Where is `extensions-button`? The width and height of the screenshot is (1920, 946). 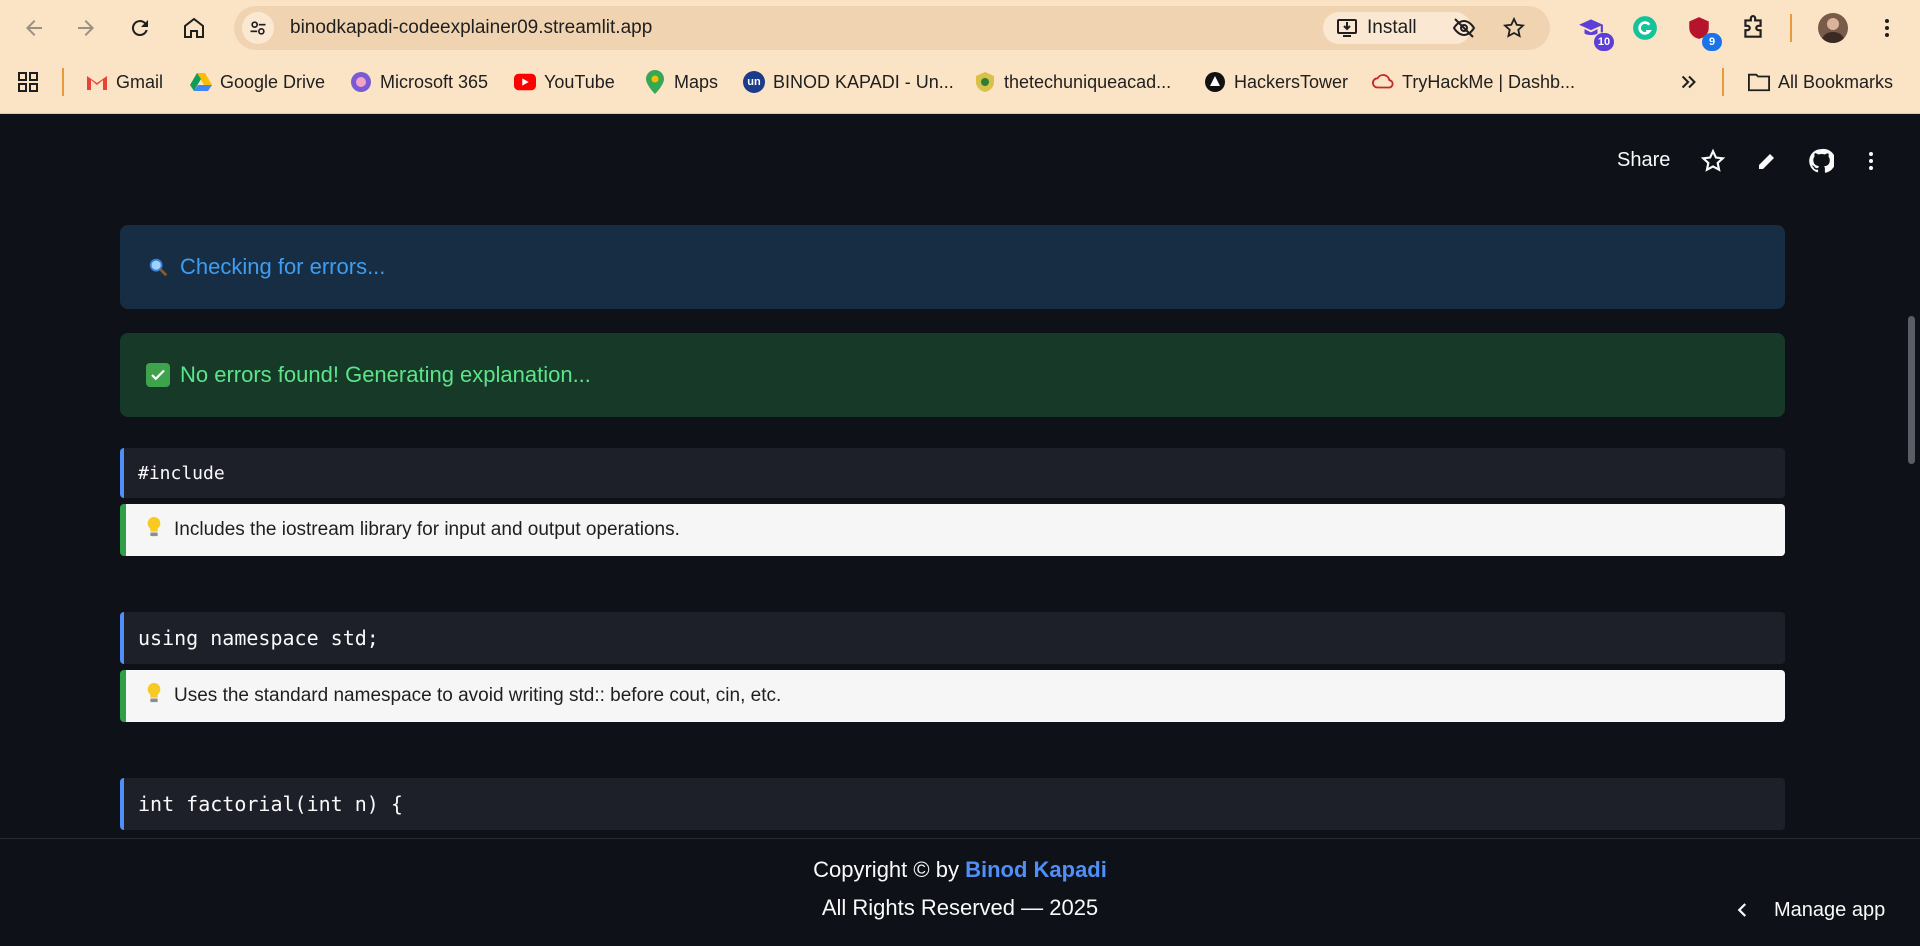
extensions-button is located at coordinates (1753, 28).